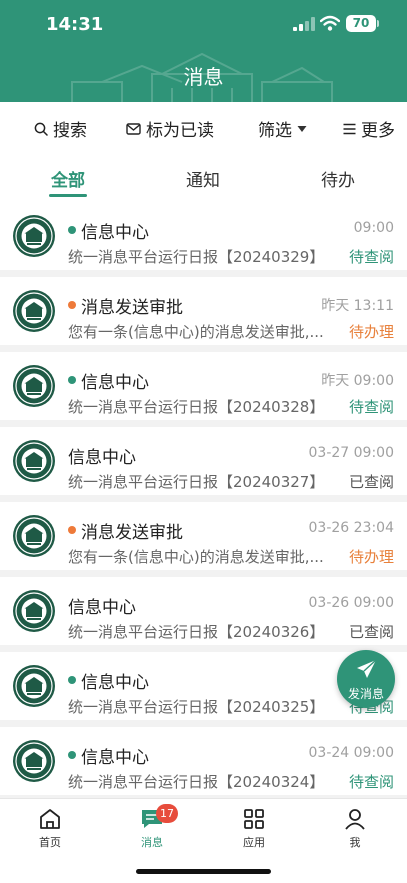 This screenshot has height=883, width=407. Describe the element at coordinates (351, 528) in the screenshot. I see `message-time: 03-26 23:04` at that location.